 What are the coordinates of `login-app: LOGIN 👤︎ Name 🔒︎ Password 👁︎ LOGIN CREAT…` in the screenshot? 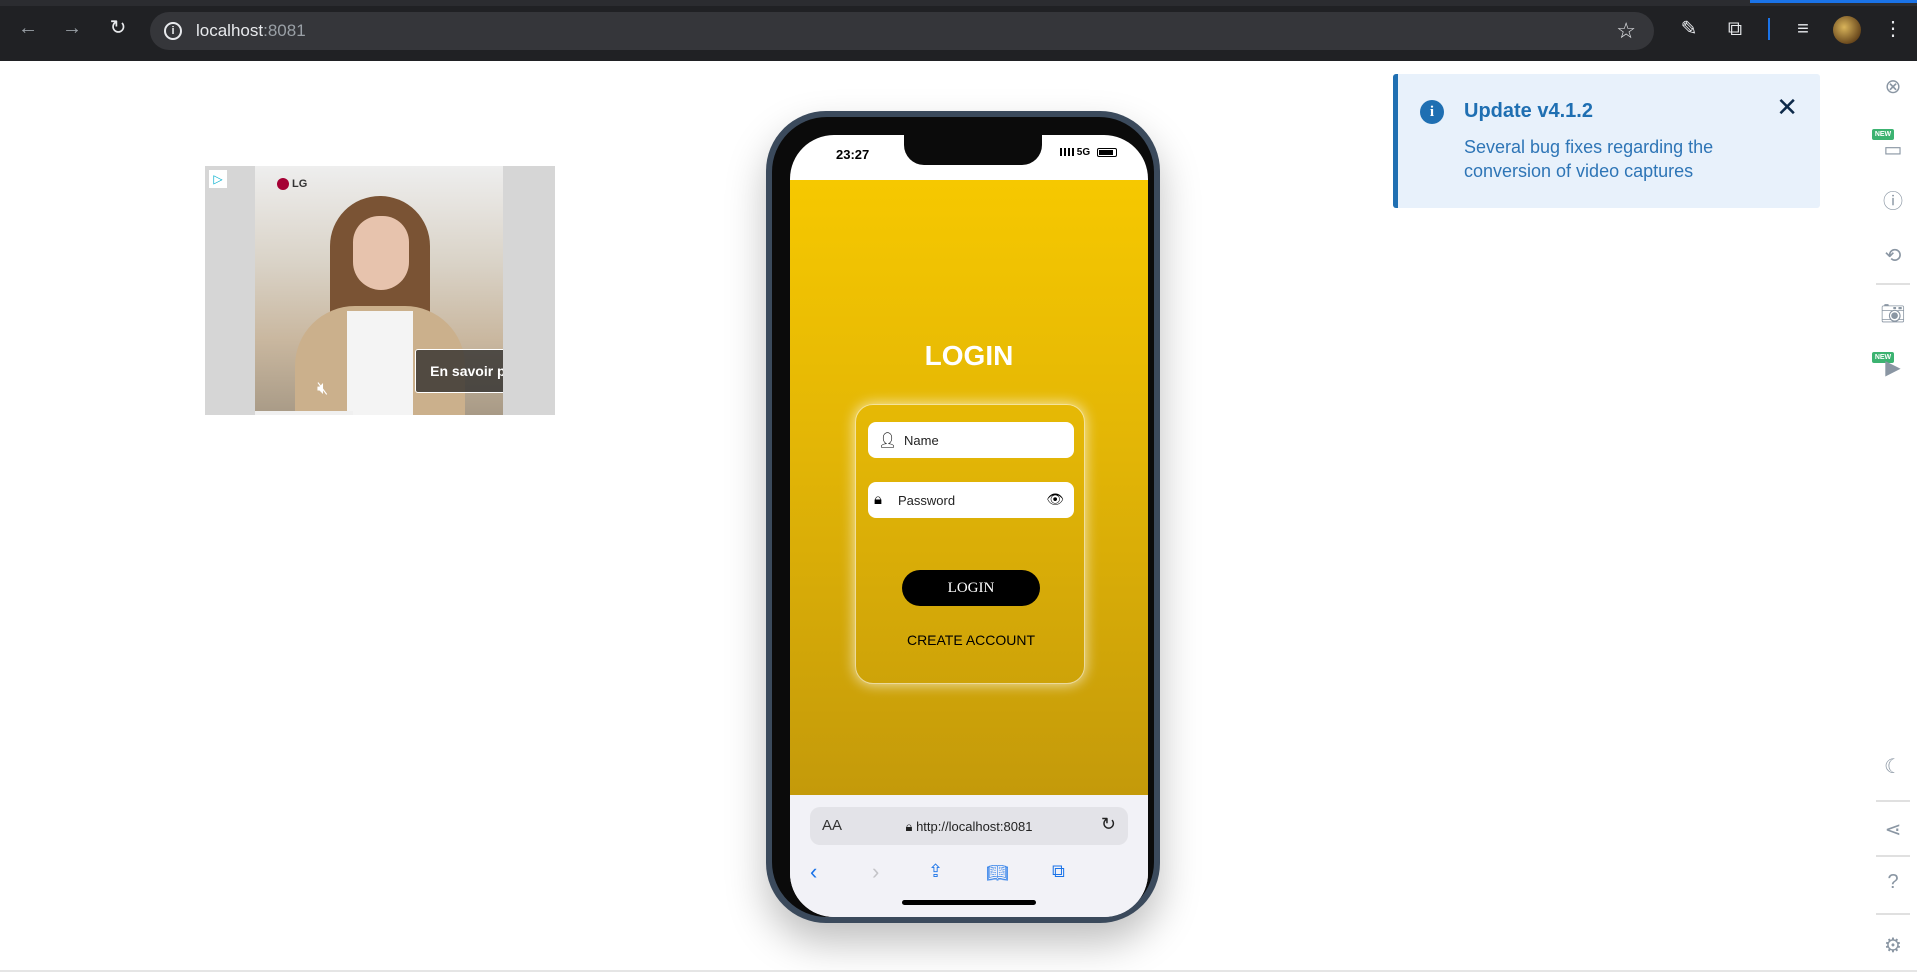 It's located at (969, 487).